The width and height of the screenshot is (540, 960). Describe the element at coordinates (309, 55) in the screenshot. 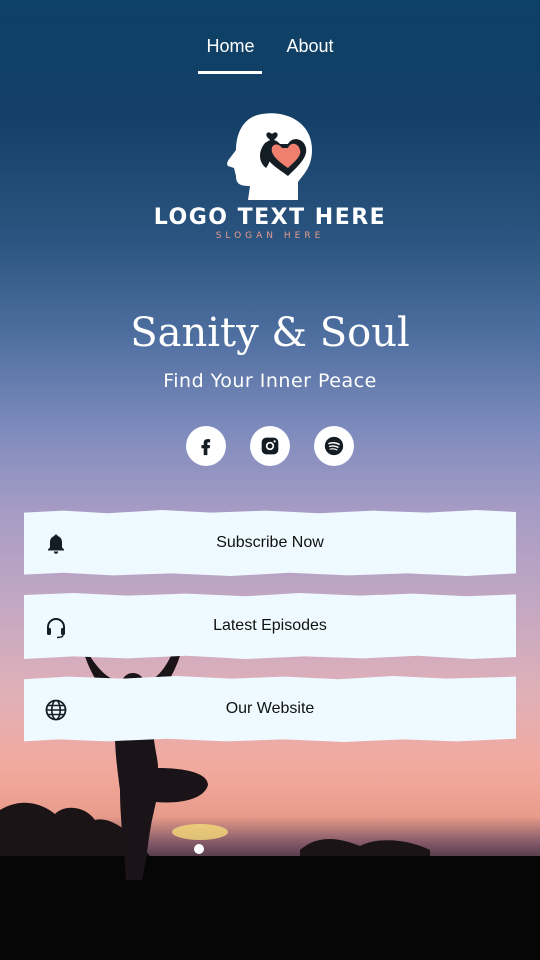

I see `tab-about: About` at that location.